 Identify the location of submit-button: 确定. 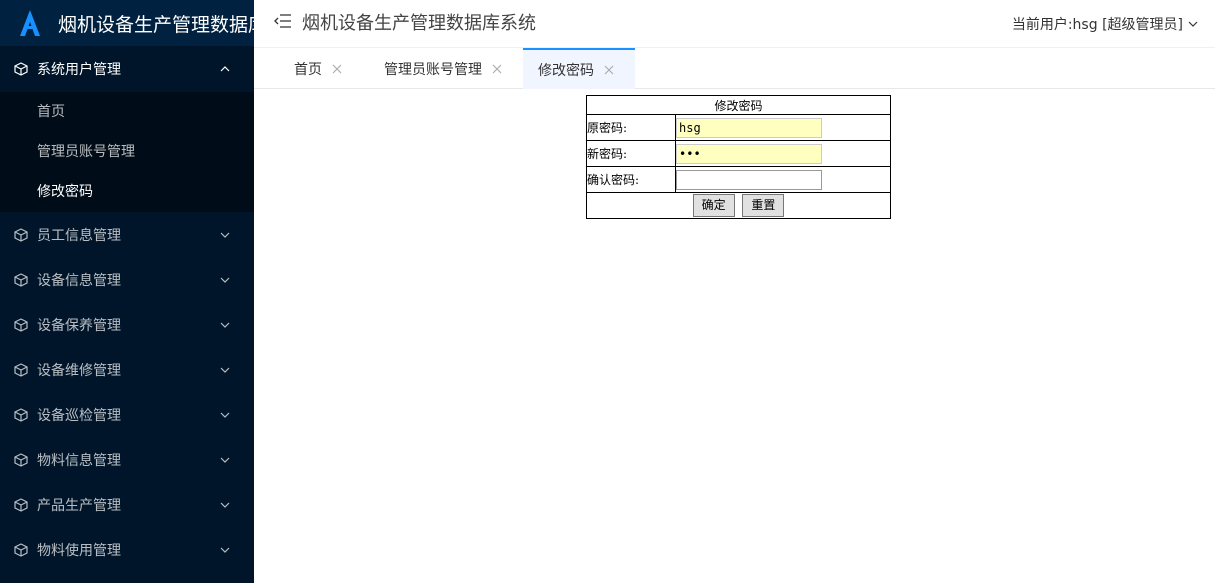
(713, 205).